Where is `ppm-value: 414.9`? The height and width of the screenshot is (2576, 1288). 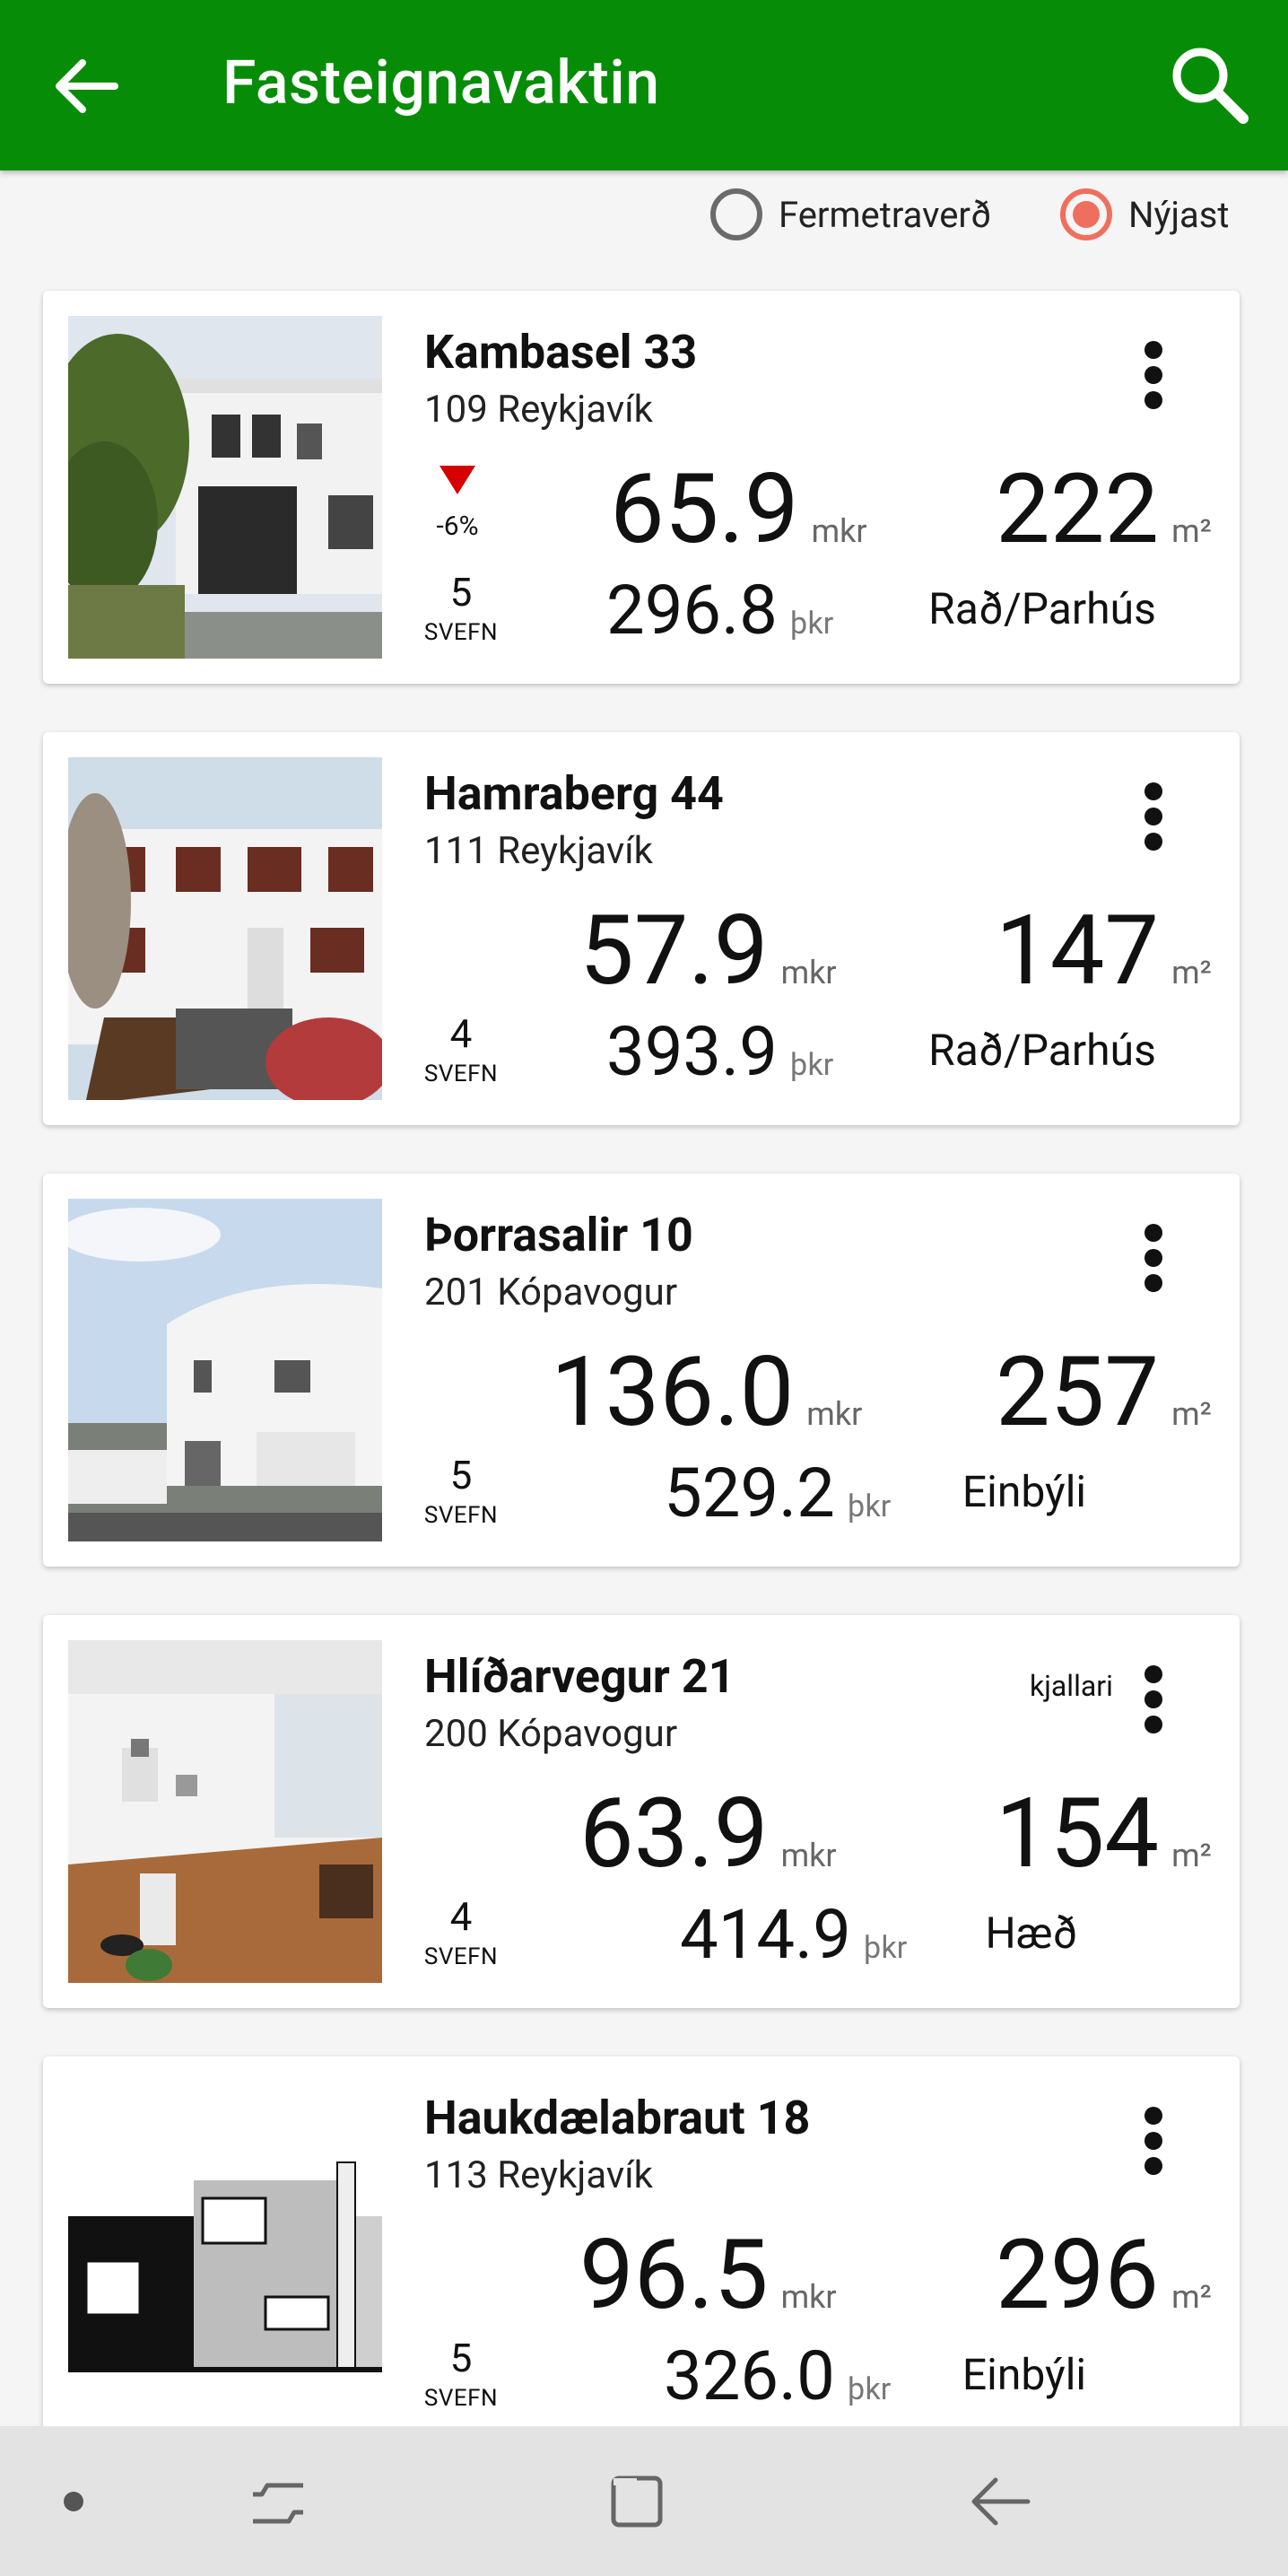
ppm-value: 414.9 is located at coordinates (765, 1935).